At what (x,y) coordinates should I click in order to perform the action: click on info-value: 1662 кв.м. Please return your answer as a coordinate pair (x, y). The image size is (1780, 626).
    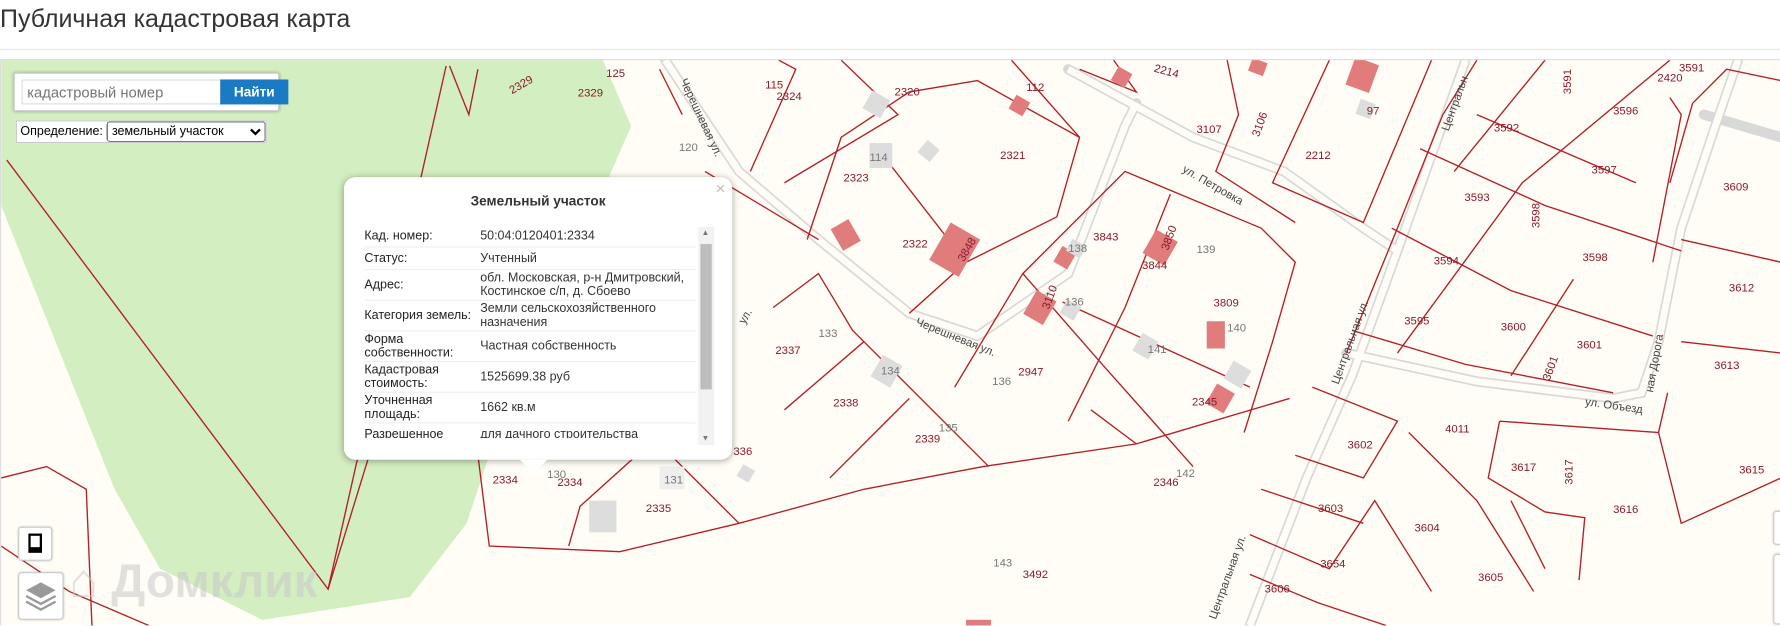
    Looking at the image, I should click on (508, 407).